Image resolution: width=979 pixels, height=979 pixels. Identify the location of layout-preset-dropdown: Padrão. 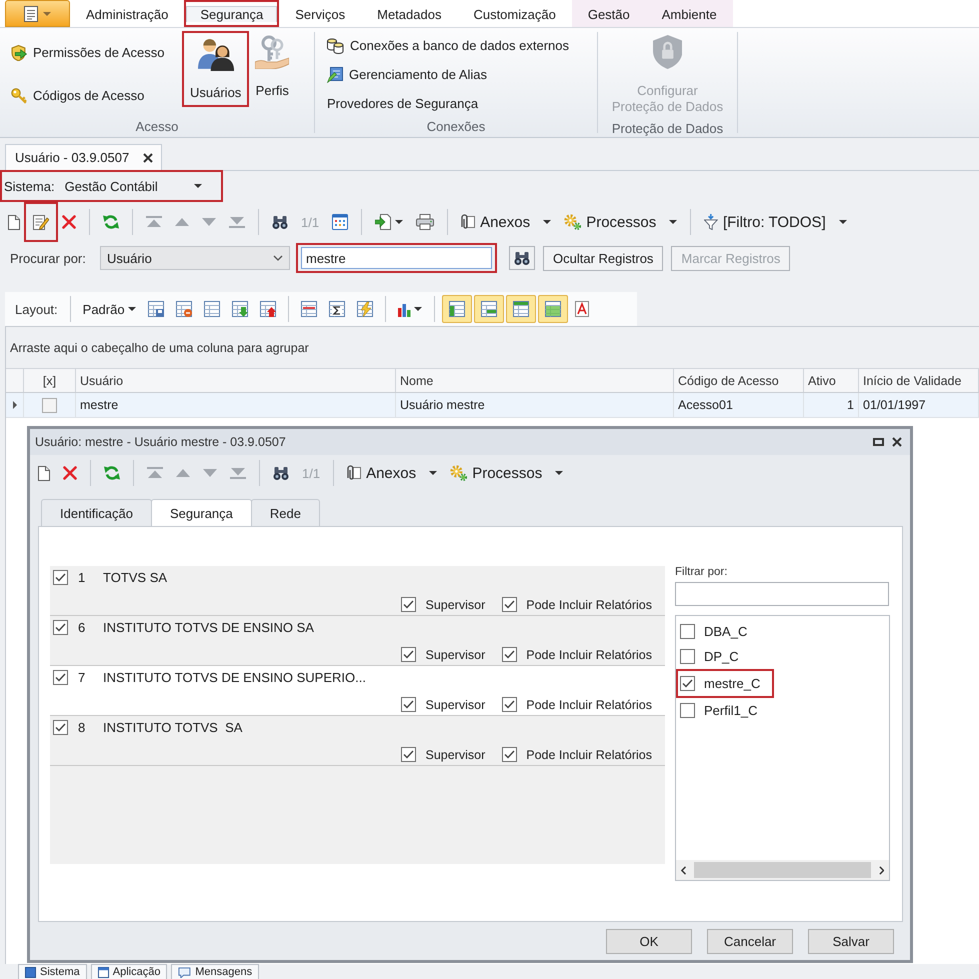
(109, 309).